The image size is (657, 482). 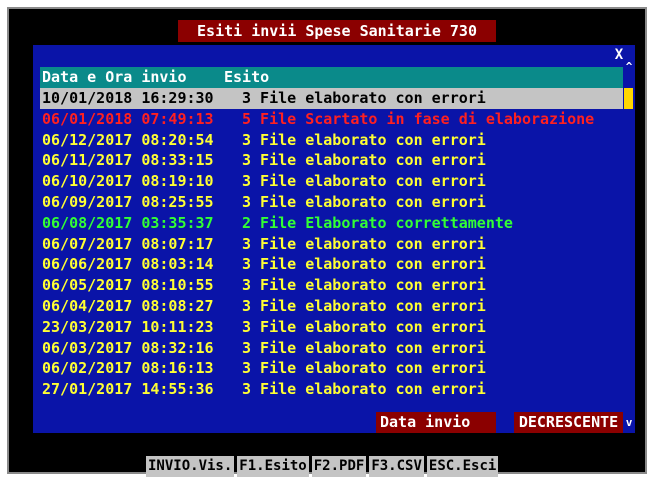 What do you see at coordinates (128, 222) in the screenshot?
I see `row-datetime: 06/08/2017 03:35:37` at bounding box center [128, 222].